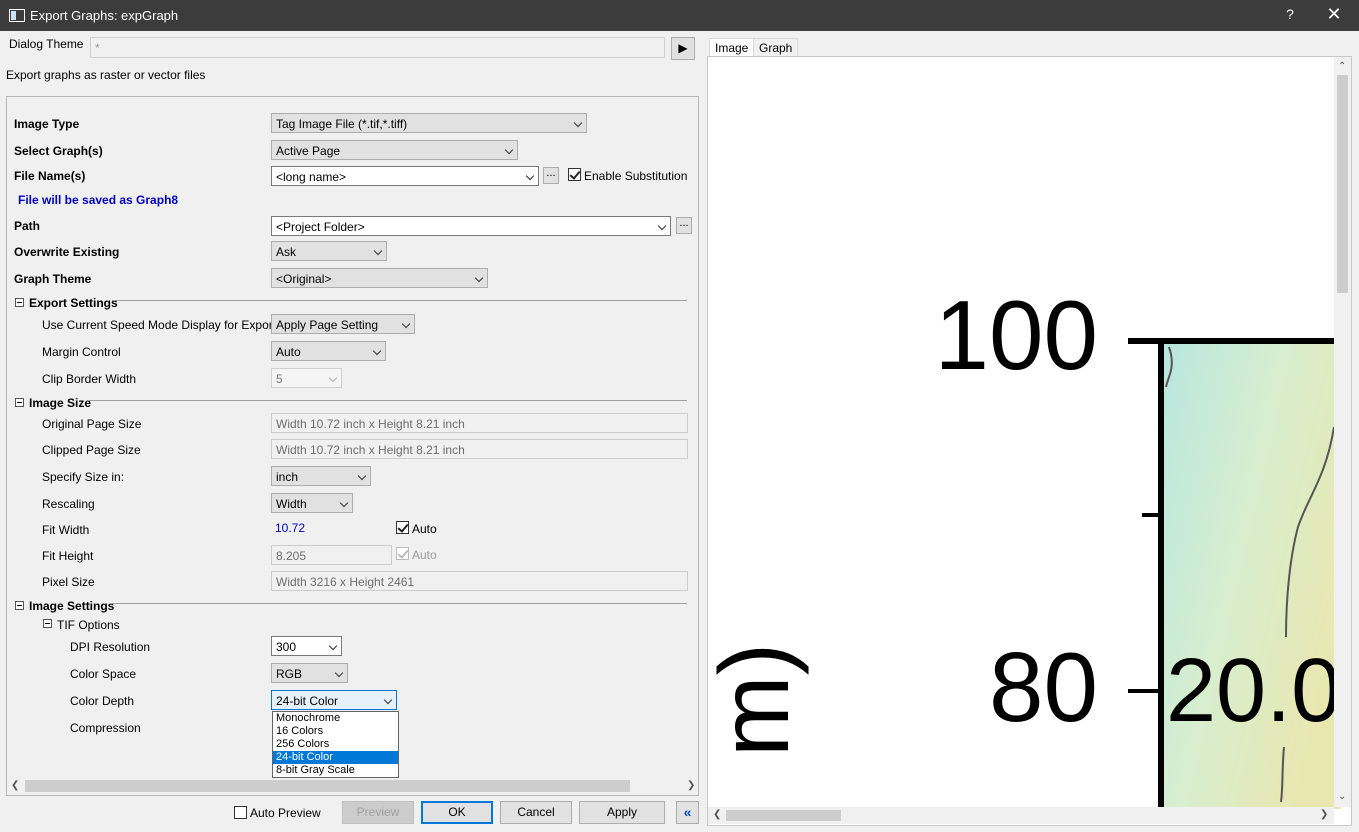  What do you see at coordinates (50, 176) in the screenshot?
I see `file-names-label: File Name(s)` at bounding box center [50, 176].